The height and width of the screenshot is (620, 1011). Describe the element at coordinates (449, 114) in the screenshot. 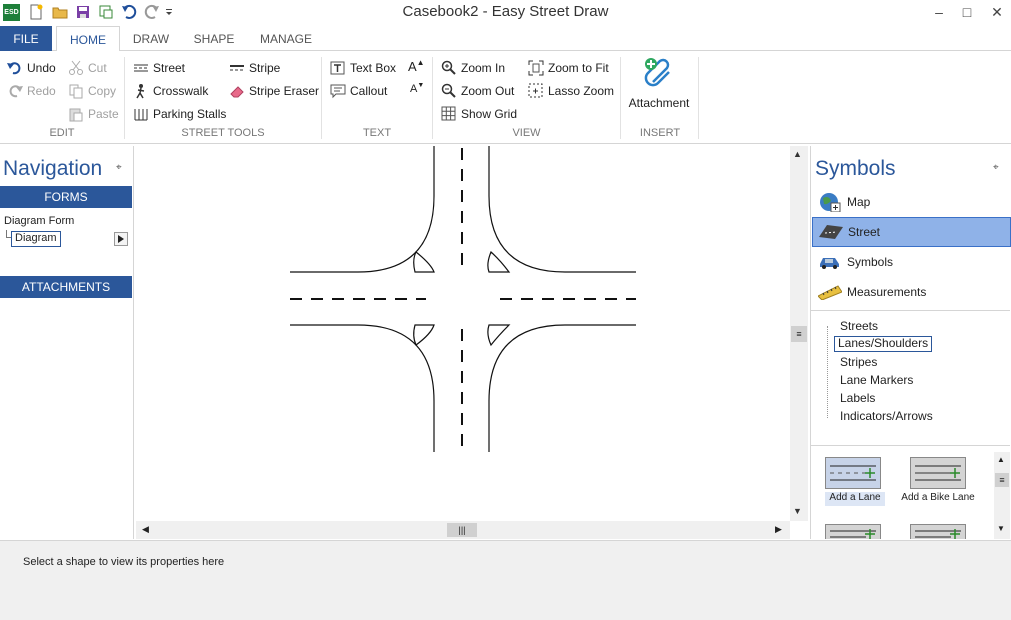

I see `grid-icon` at that location.